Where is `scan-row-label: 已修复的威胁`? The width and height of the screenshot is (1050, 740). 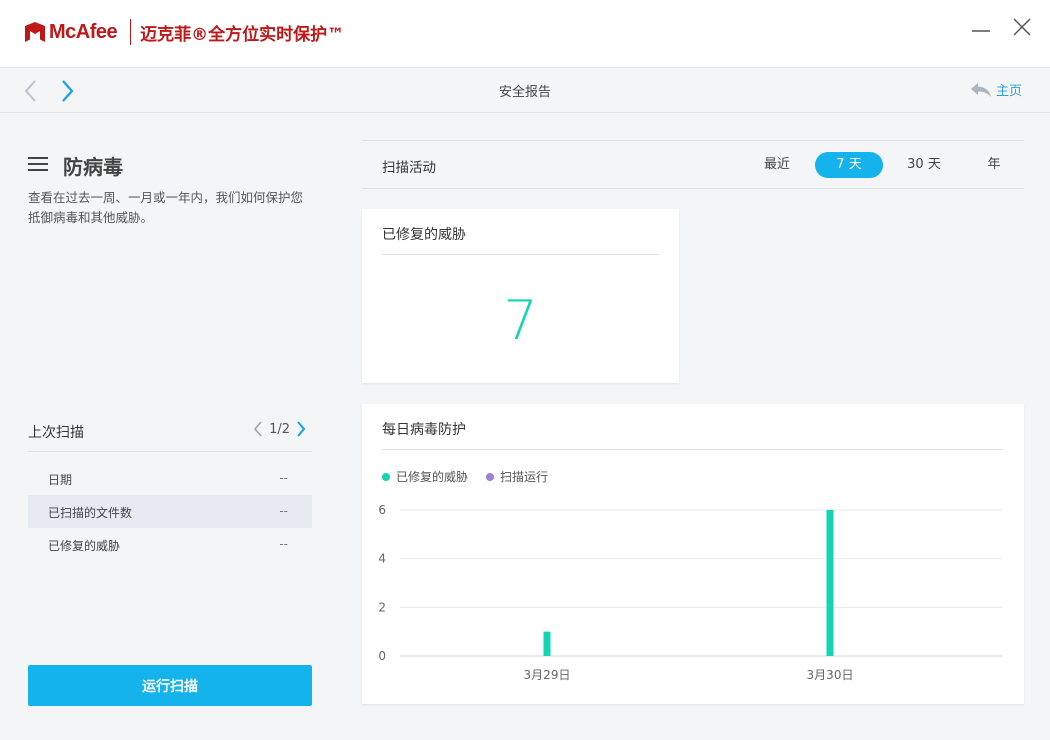
scan-row-label: 已修复的威胁 is located at coordinates (84, 546).